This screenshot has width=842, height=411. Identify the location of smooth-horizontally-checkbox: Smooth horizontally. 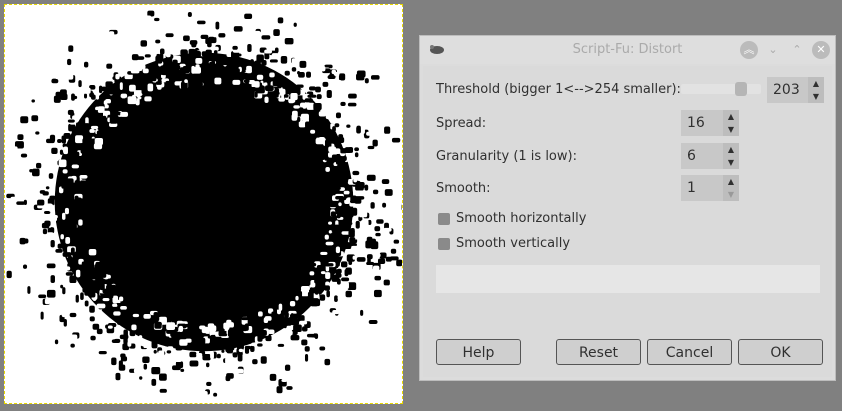
(512, 218).